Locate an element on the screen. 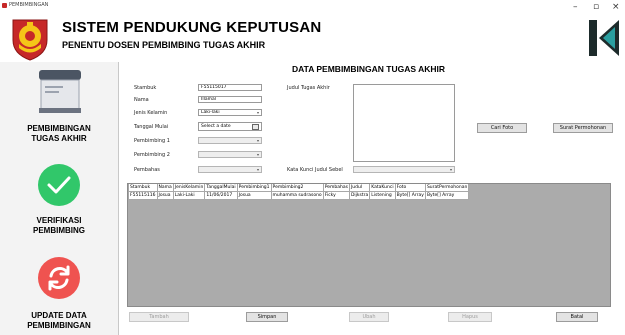 This screenshot has height=335, width=625. kata-kunci-select: ▾ is located at coordinates (404, 169).